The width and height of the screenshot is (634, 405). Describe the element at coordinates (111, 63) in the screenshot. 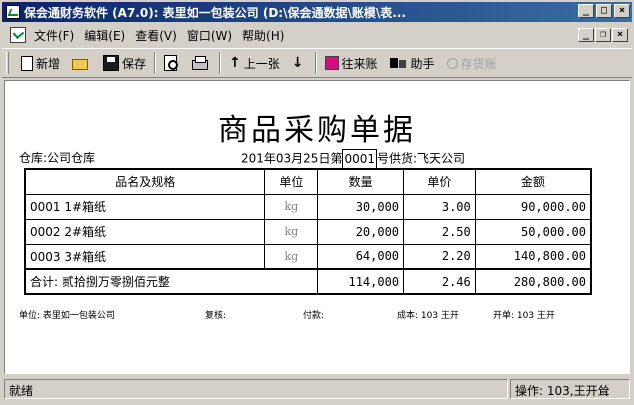

I see `floppy-icon` at that location.